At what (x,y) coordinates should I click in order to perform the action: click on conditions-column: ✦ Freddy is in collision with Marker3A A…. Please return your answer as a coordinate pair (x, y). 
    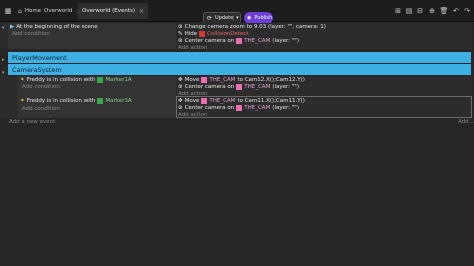
    Looking at the image, I should click on (97, 107).